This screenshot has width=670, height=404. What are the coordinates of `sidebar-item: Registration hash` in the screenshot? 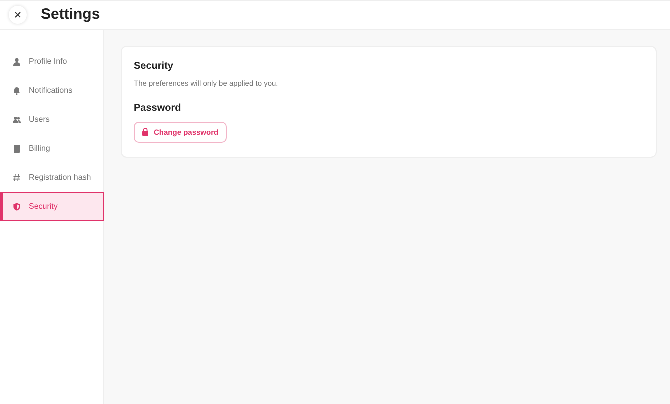 It's located at (52, 177).